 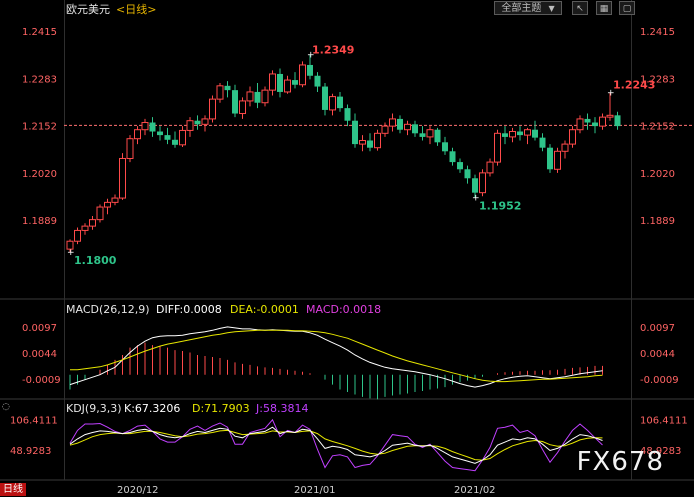 I want to click on macd-macd-label: MACD:0.0018, so click(x=343, y=309).